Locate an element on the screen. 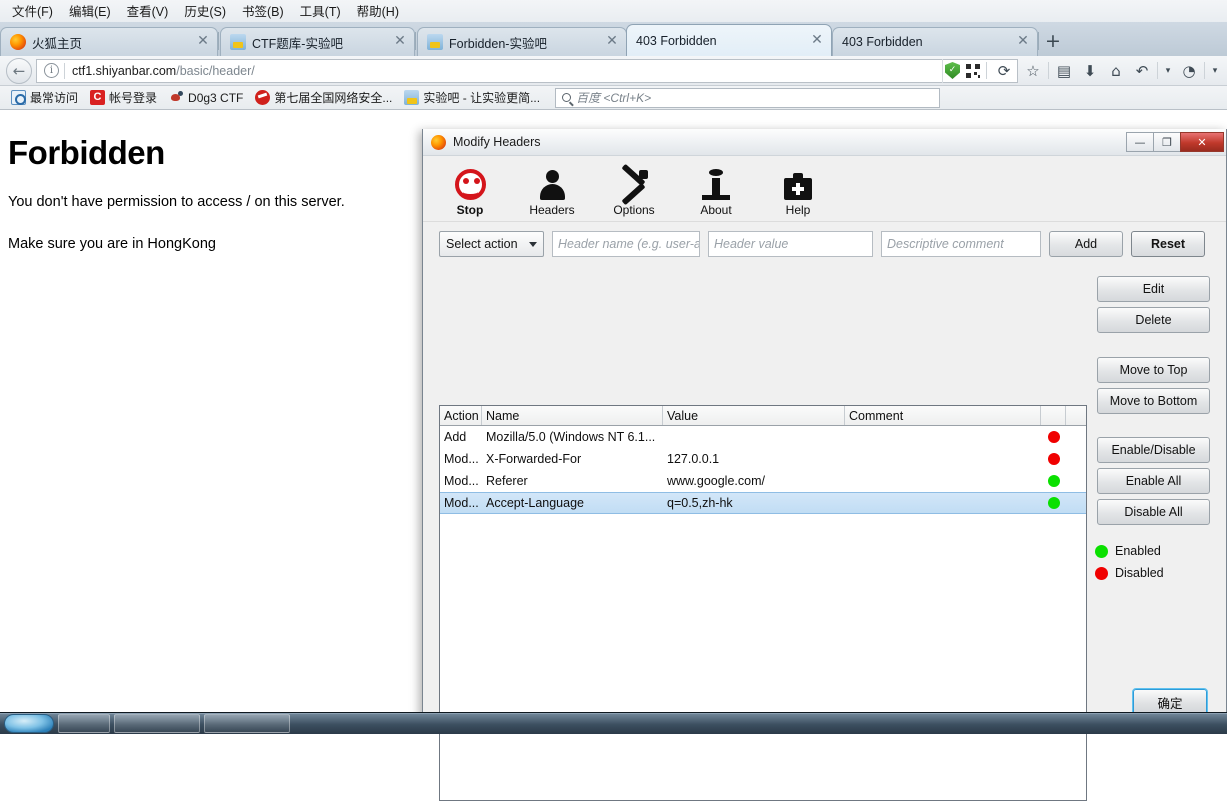 This screenshot has height=801, width=1227. url-bar-icons: ⟳ is located at coordinates (979, 71).